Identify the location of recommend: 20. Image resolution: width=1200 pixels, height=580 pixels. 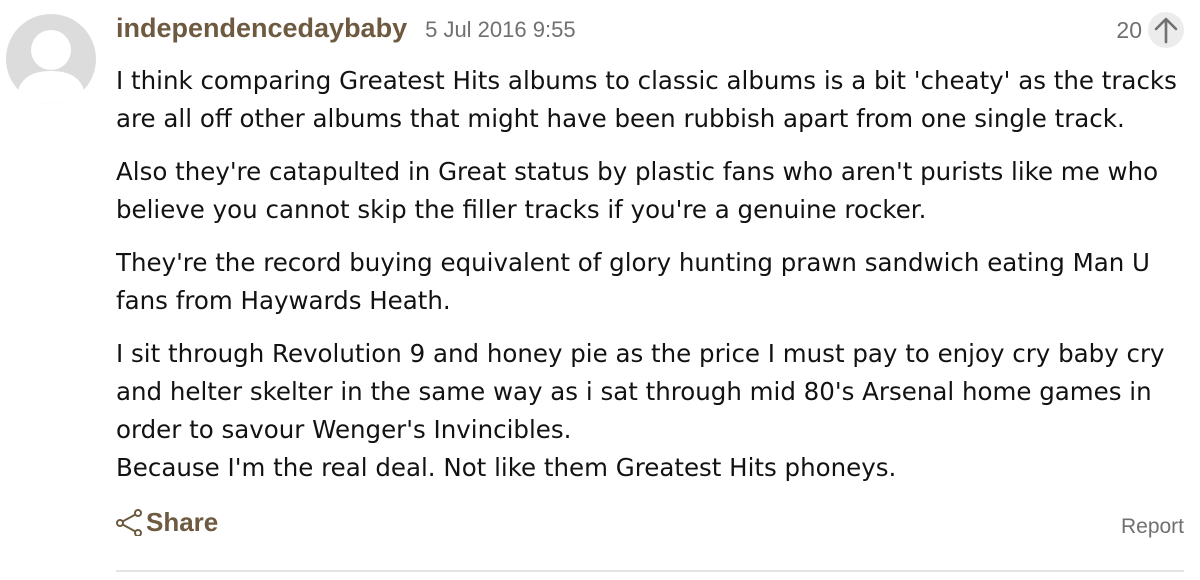
(1150, 30).